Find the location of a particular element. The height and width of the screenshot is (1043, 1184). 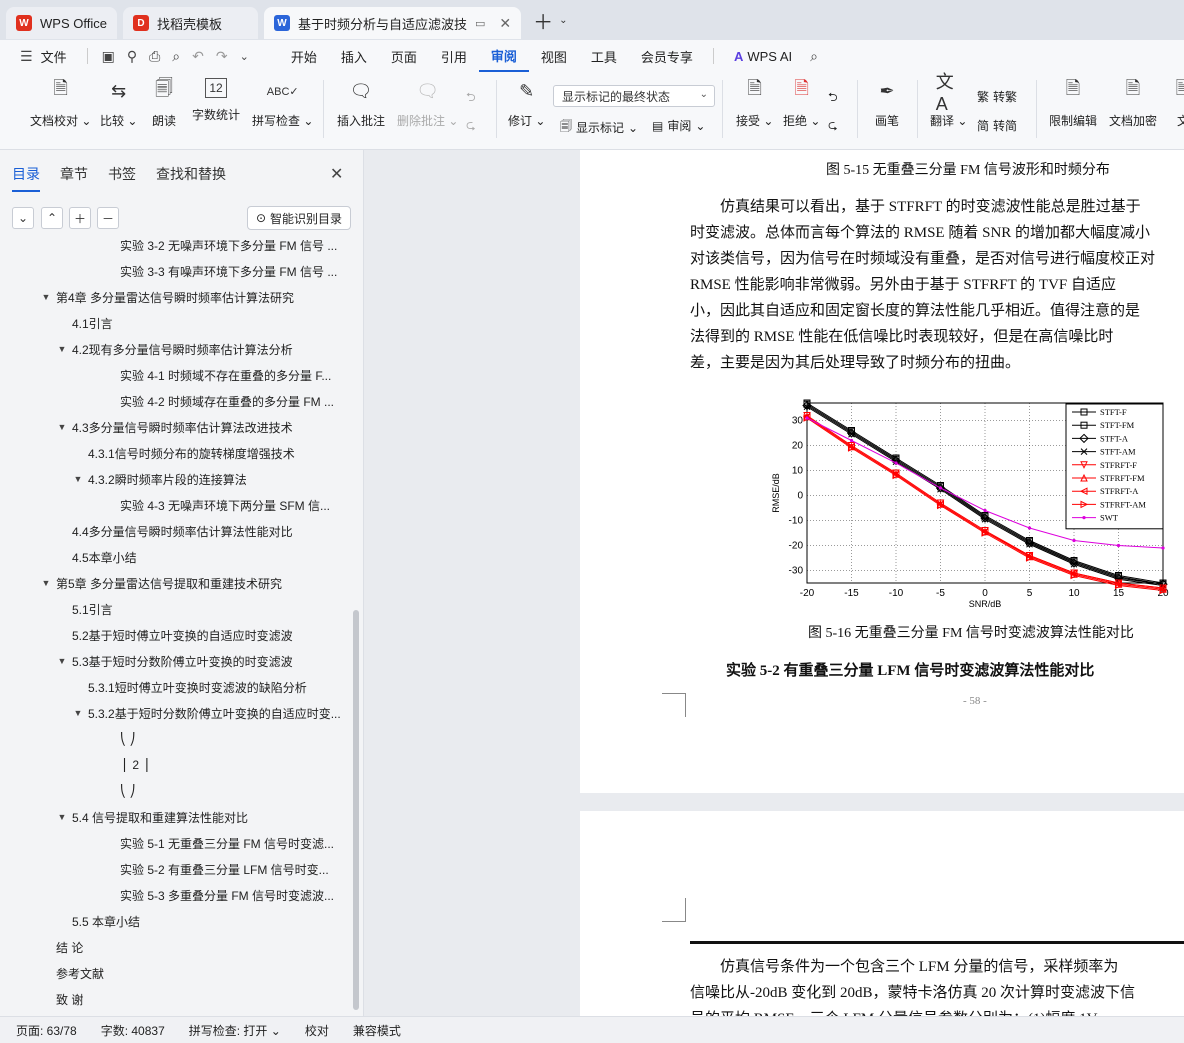

undo-icon: ↶ is located at coordinates (198, 56).